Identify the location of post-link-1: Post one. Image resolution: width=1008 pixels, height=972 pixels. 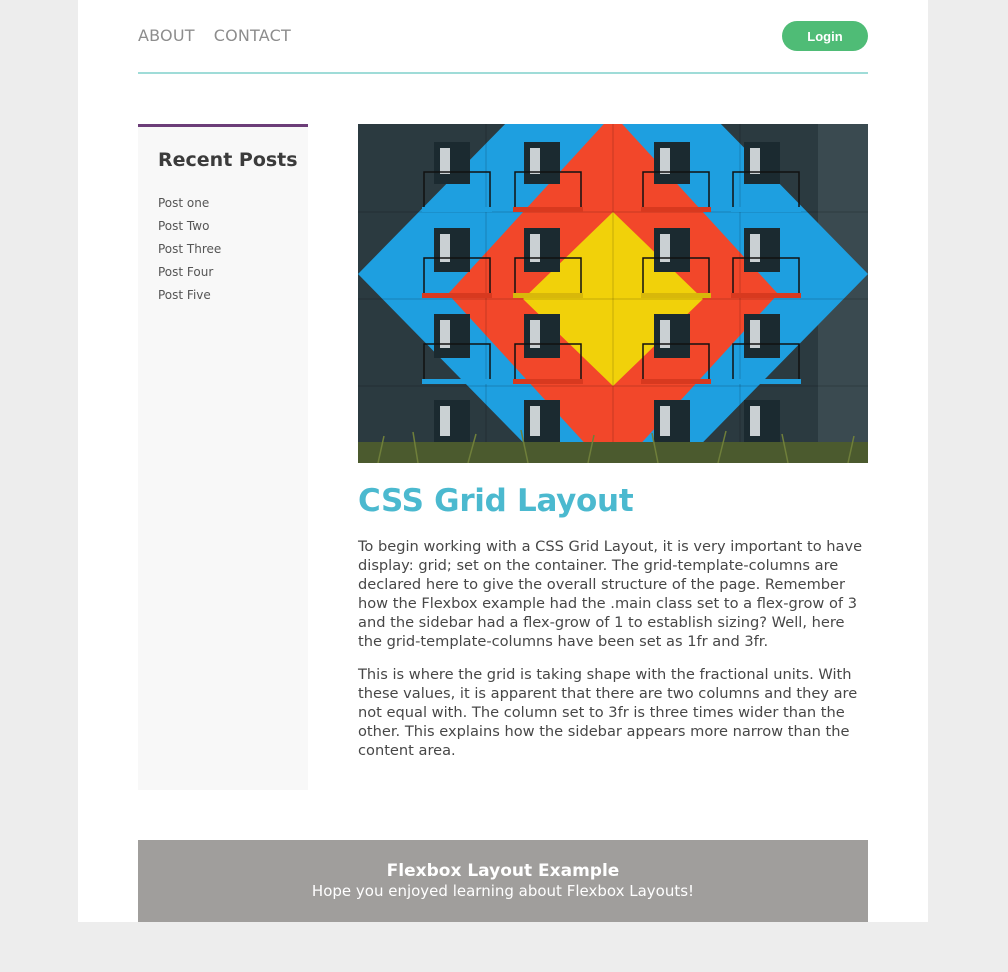
(183, 203).